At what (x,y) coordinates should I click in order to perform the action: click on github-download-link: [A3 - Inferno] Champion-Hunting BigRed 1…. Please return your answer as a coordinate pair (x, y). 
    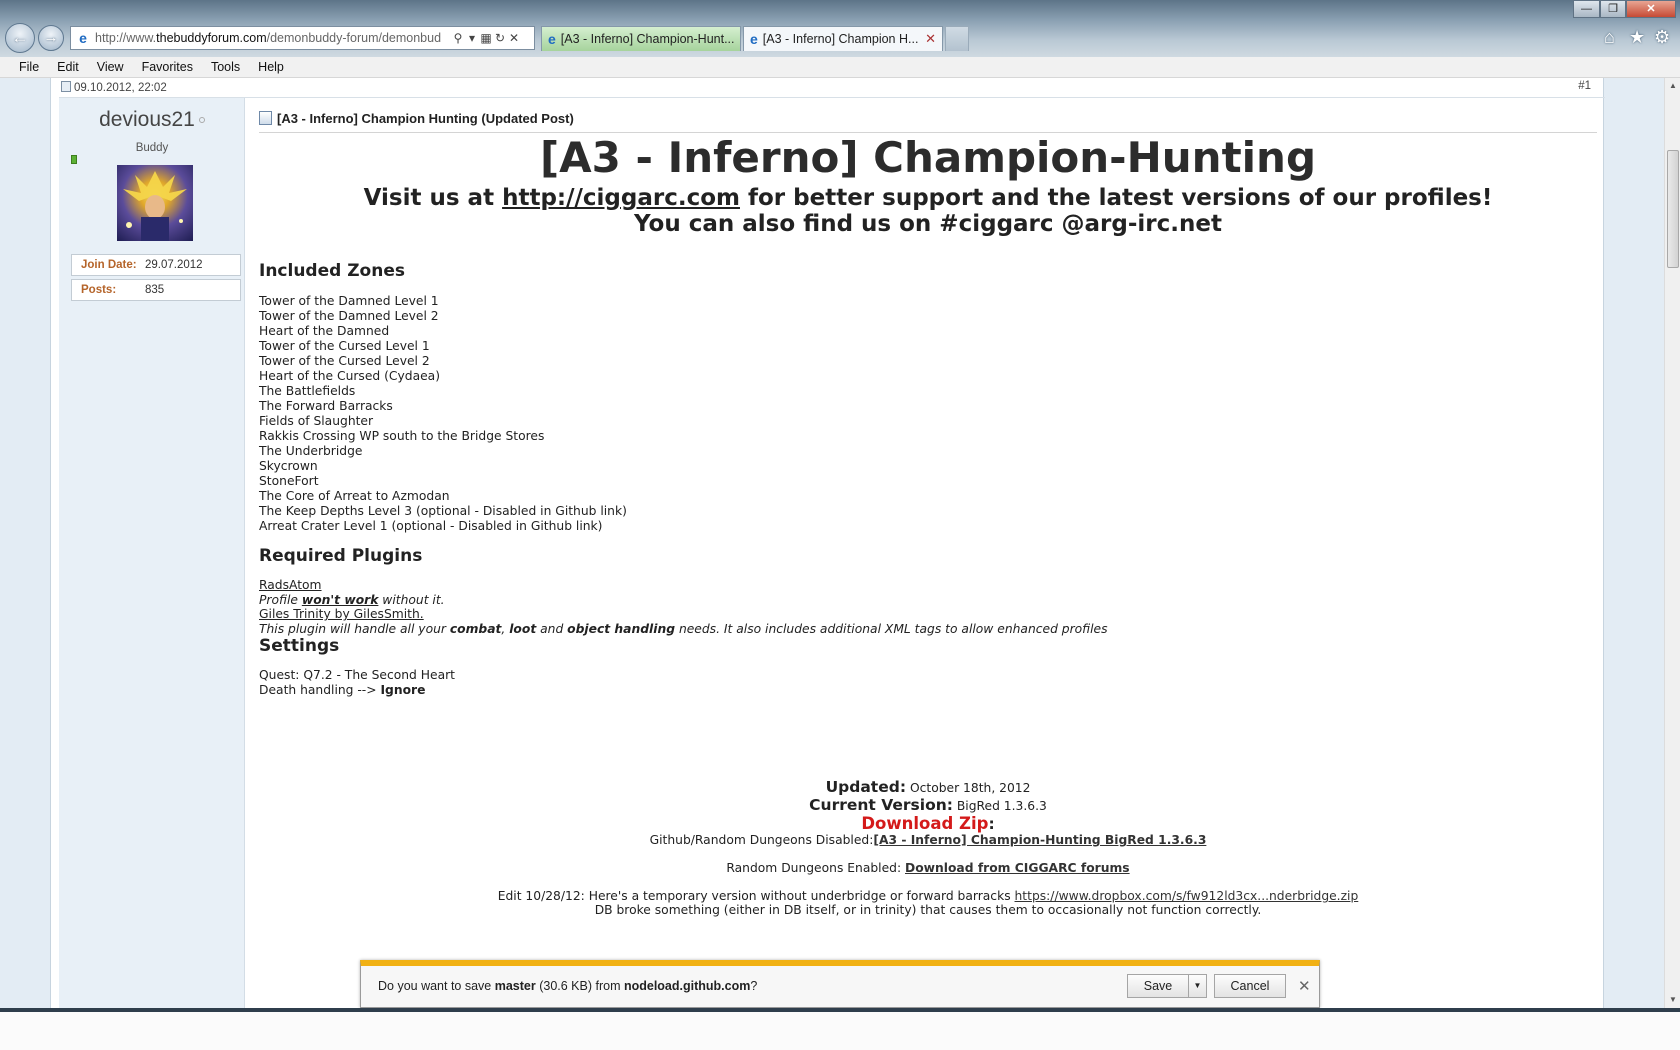
    Looking at the image, I should click on (1039, 840).